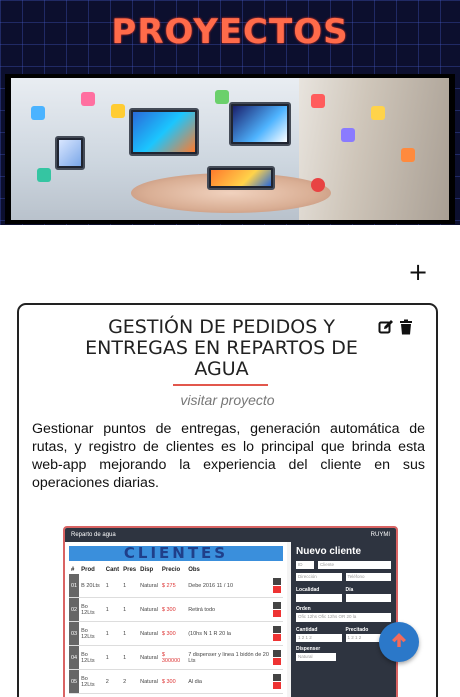 This screenshot has width=460, height=697. Describe the element at coordinates (74, 681) in the screenshot. I see `cell-id: 05` at that location.